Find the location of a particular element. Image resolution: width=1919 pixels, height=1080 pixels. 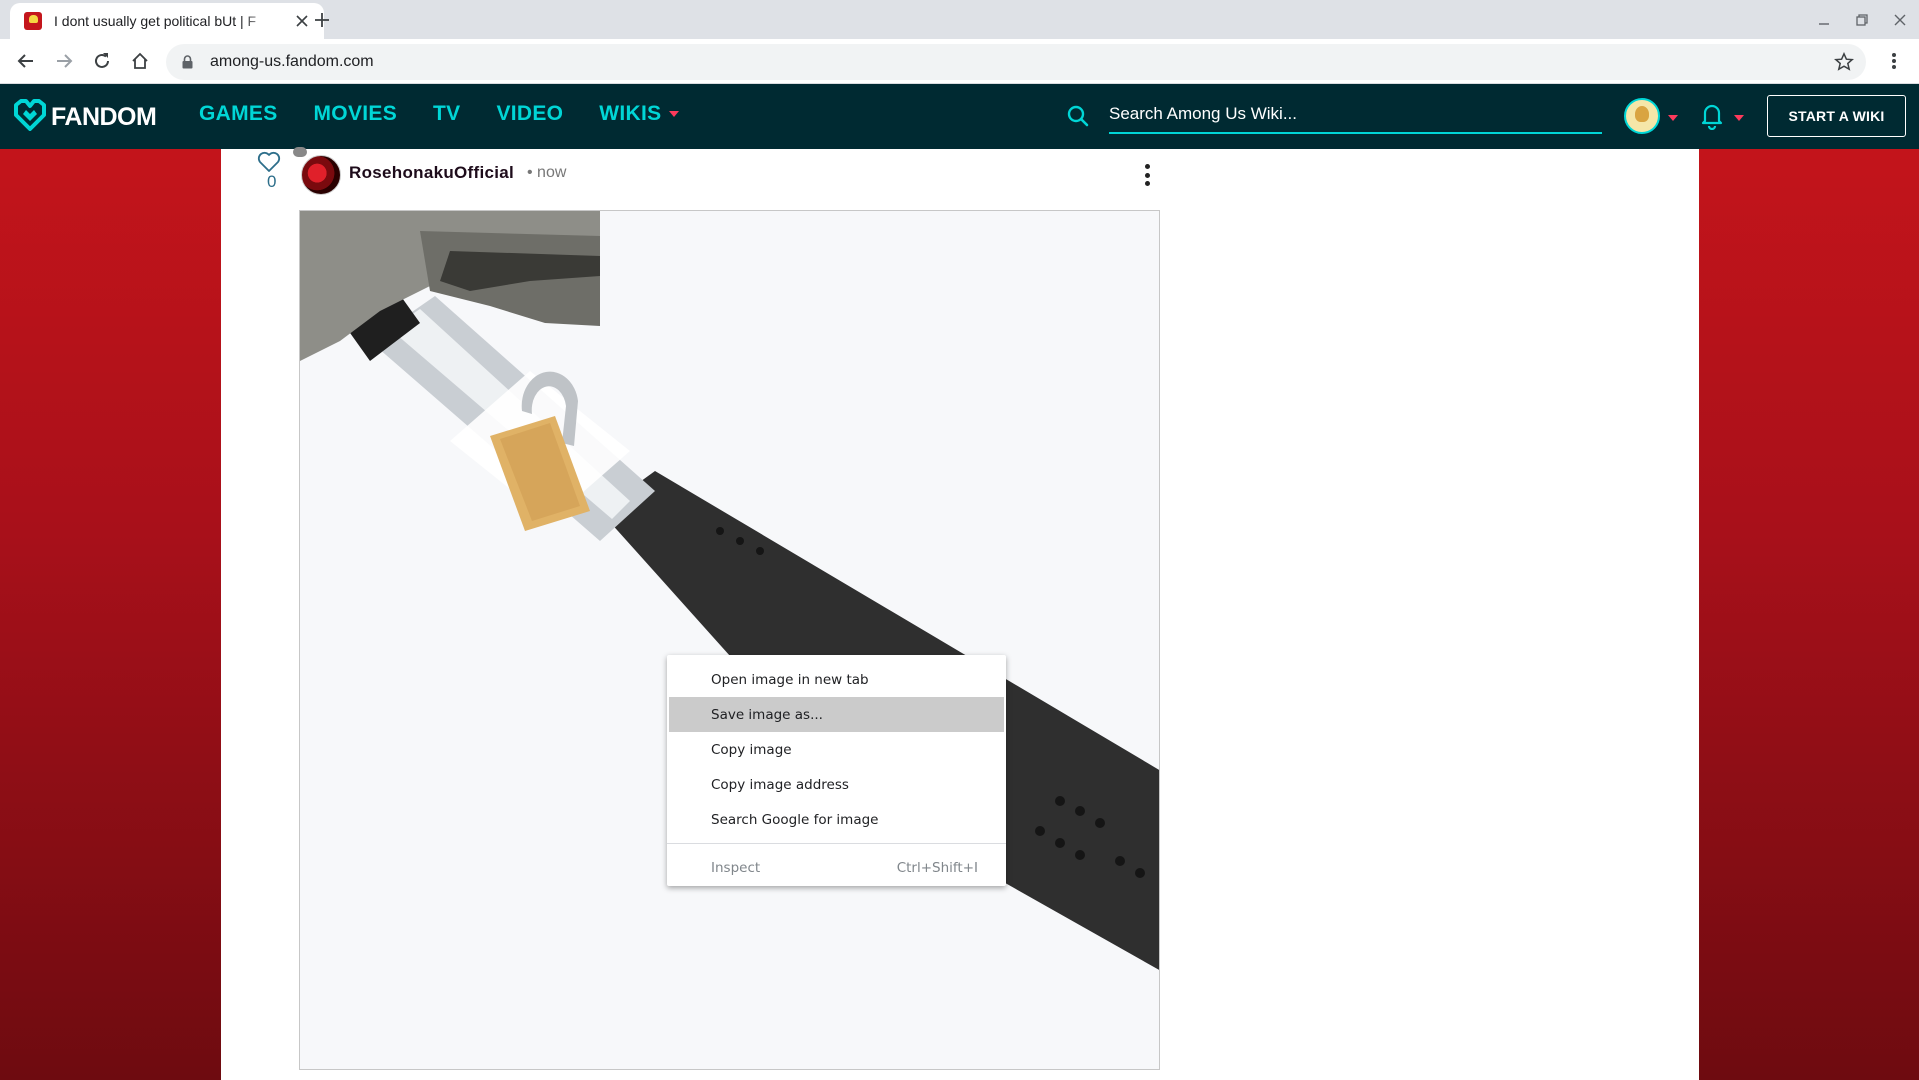

reload-icon is located at coordinates (102, 61).